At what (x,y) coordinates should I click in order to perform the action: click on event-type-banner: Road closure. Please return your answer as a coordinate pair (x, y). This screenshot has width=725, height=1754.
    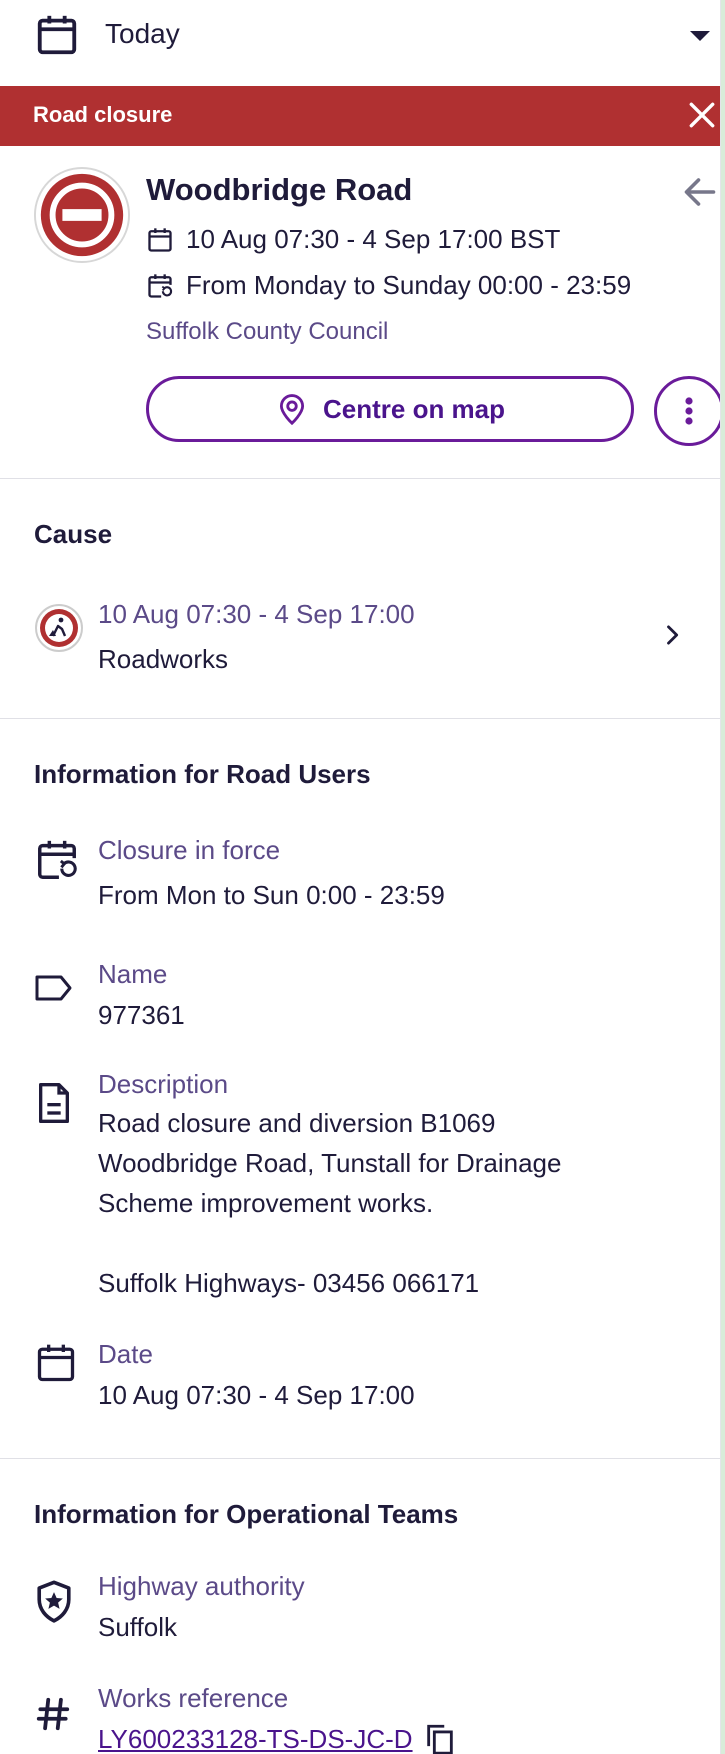
    Looking at the image, I should click on (360, 116).